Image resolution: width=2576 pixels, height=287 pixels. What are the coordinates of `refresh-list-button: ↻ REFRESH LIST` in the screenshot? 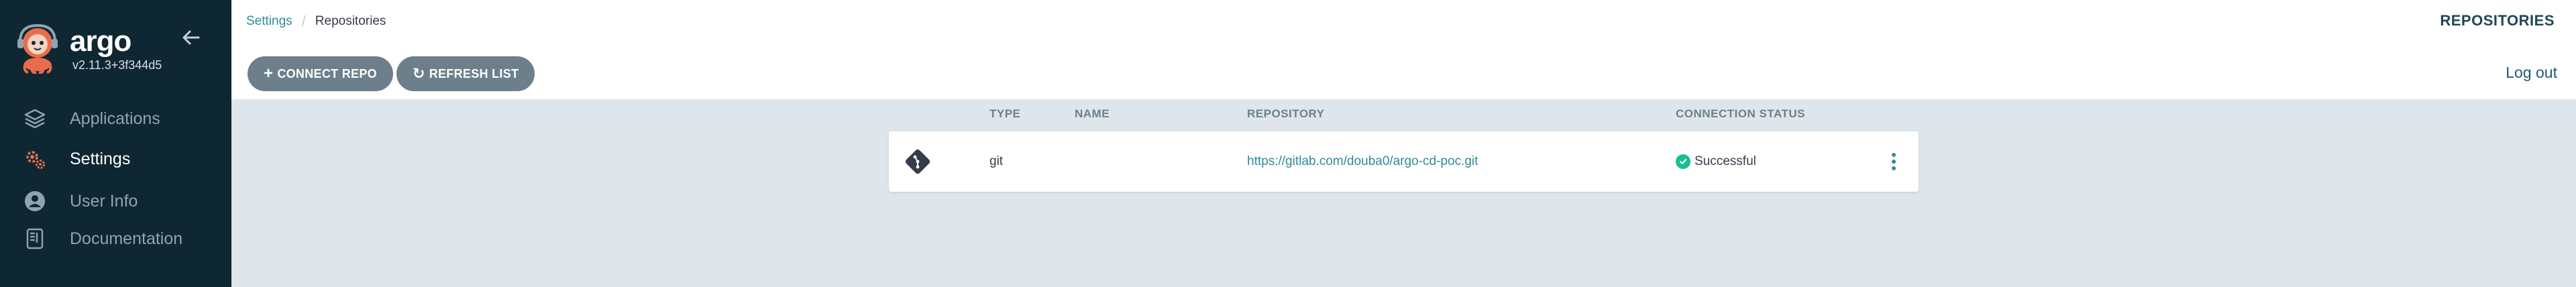 It's located at (465, 73).